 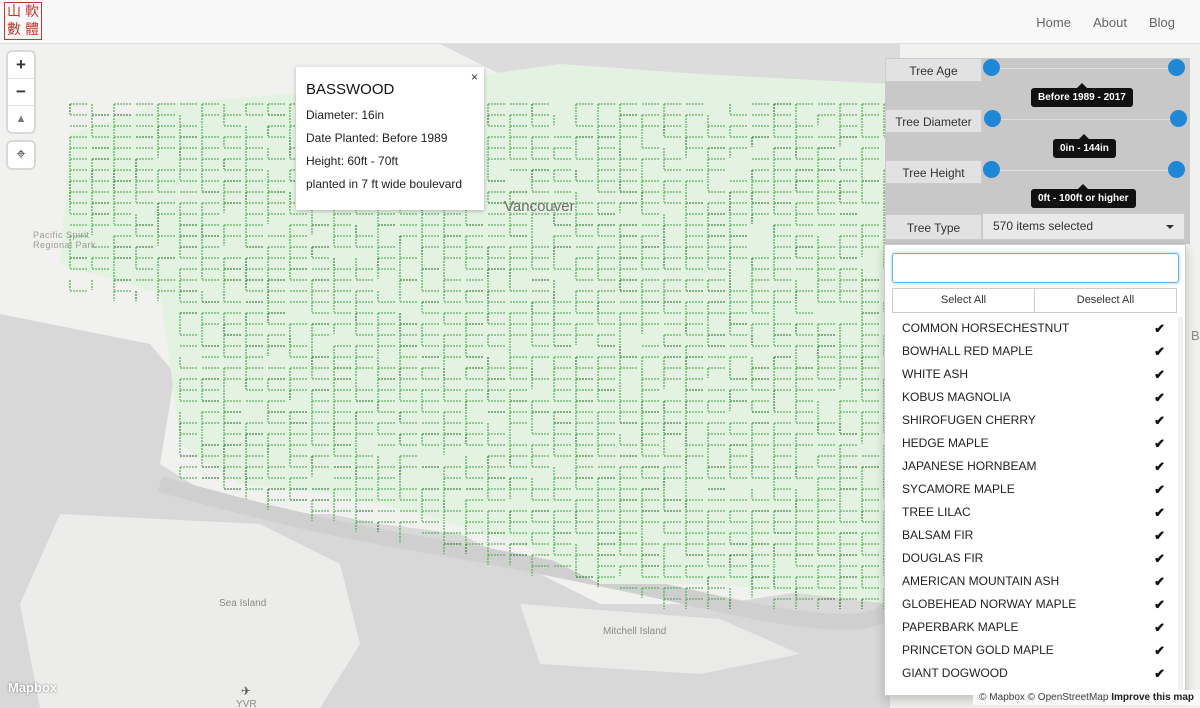 I want to click on tree-type-option: DOUGLAS FIR ✔, so click(x=1035, y=558).